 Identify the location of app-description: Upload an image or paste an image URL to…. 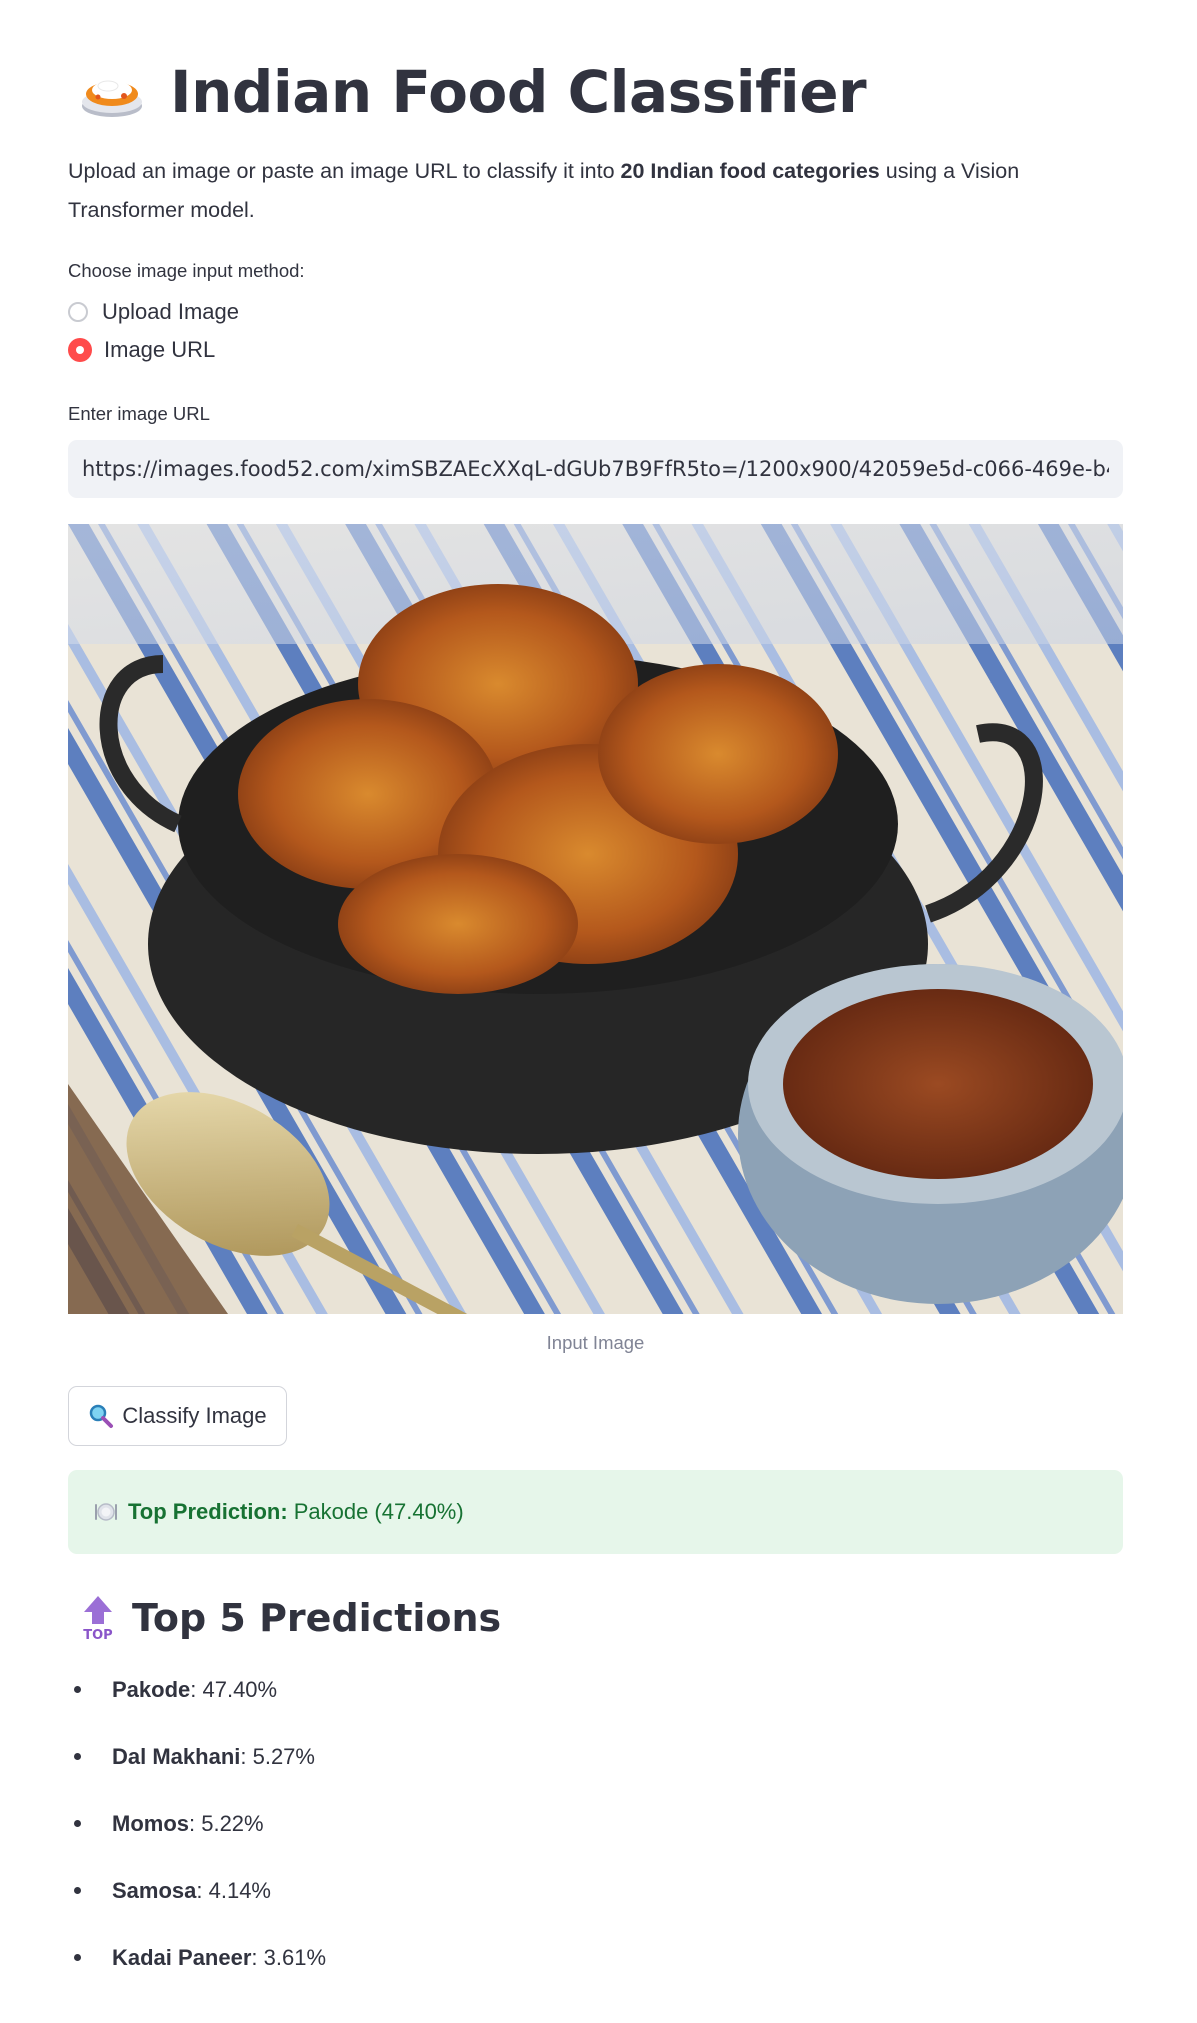
(568, 191).